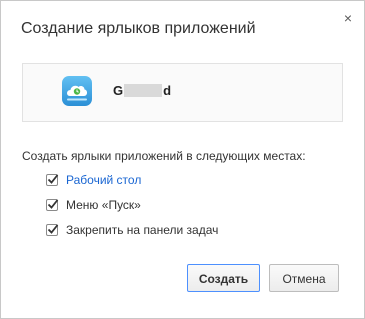 Image resolution: width=365 pixels, height=319 pixels. What do you see at coordinates (223, 278) in the screenshot?
I see `create-button: Создать` at bounding box center [223, 278].